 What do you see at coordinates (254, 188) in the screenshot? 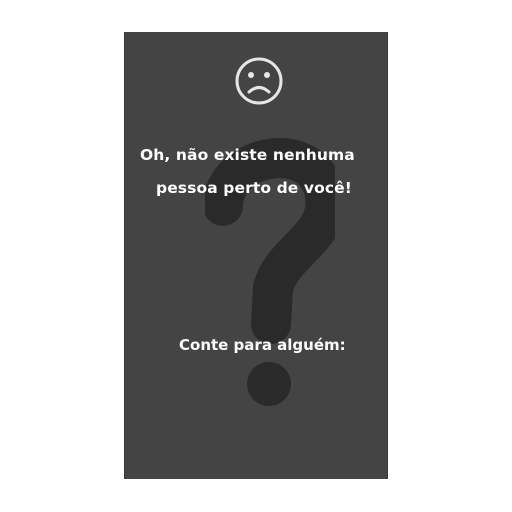
I see `message-line-2: pessoa perto de você!` at bounding box center [254, 188].